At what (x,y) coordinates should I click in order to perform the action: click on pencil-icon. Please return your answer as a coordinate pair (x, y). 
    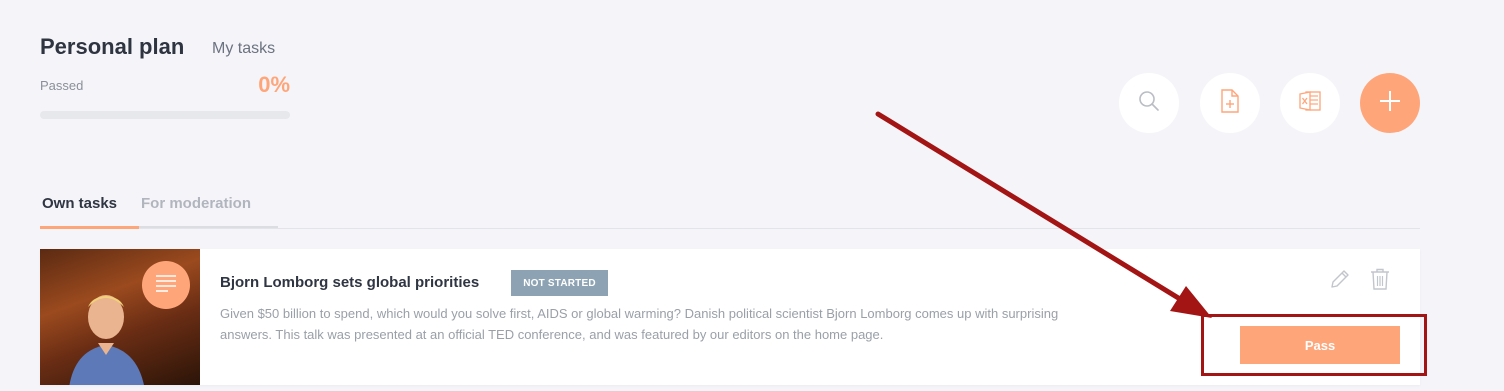
    Looking at the image, I should click on (1340, 281).